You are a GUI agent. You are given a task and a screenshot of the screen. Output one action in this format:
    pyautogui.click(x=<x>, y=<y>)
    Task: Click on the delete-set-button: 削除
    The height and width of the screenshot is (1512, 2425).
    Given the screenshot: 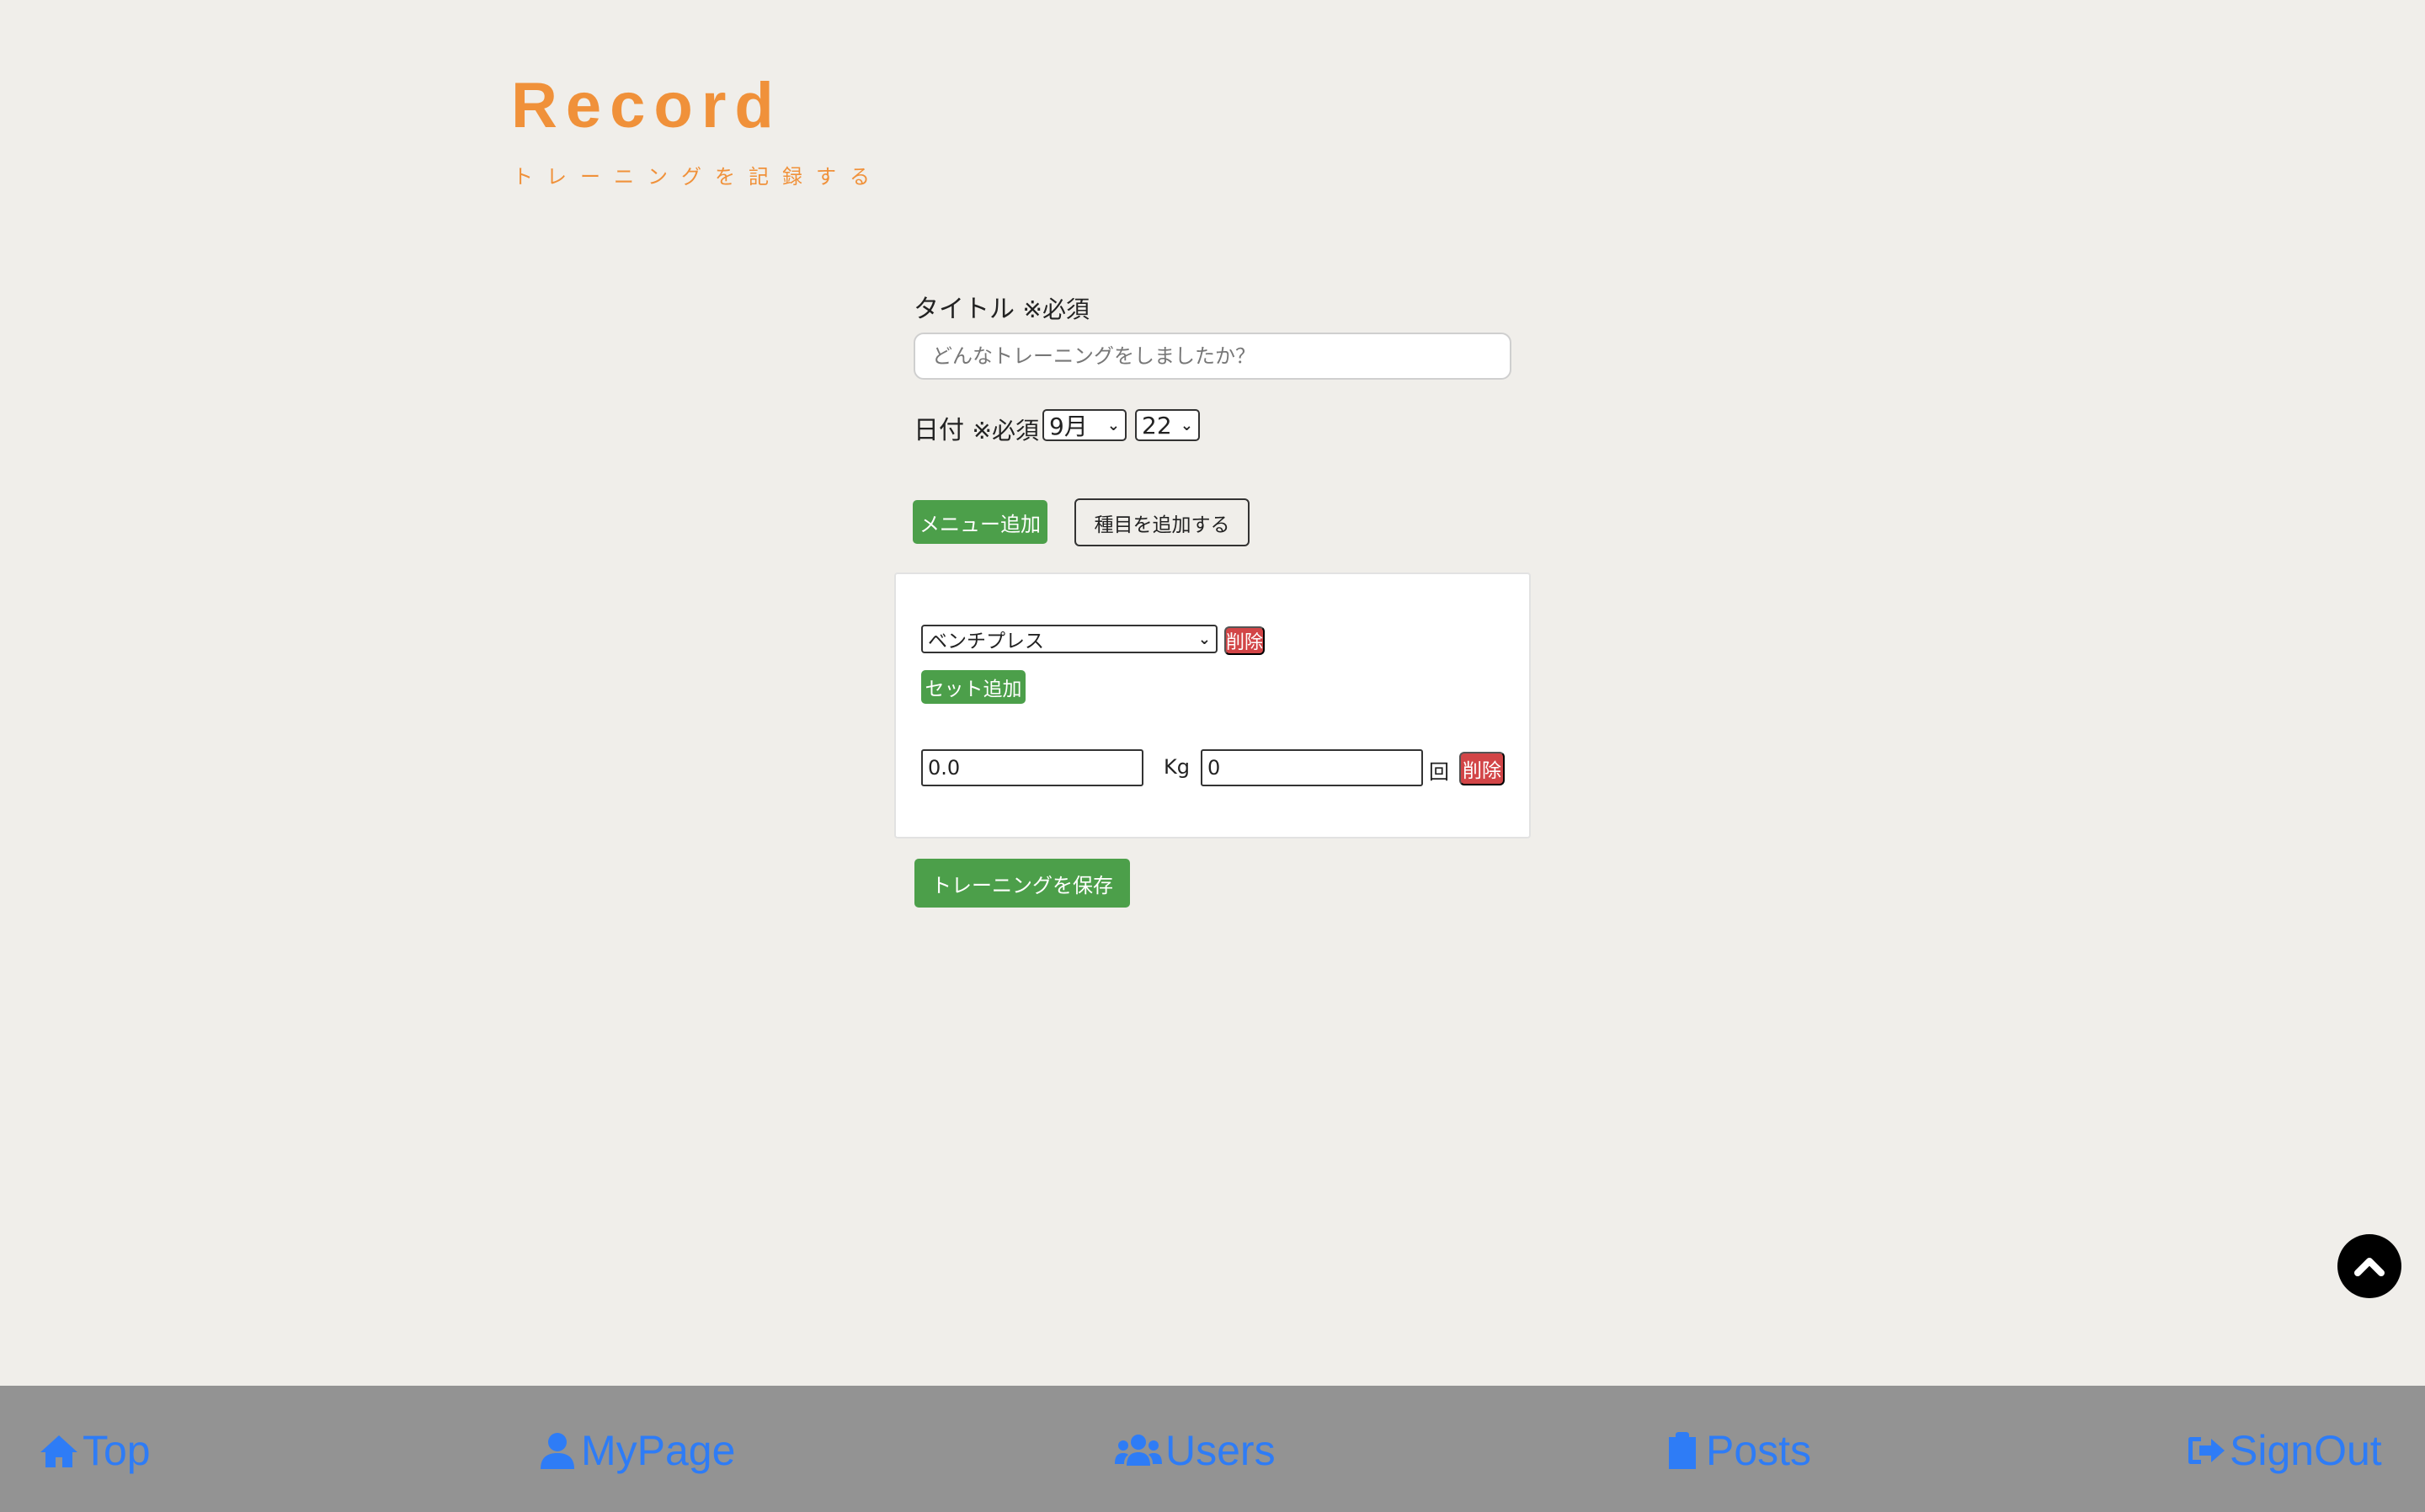 What is the action you would take?
    pyautogui.click(x=1482, y=769)
    